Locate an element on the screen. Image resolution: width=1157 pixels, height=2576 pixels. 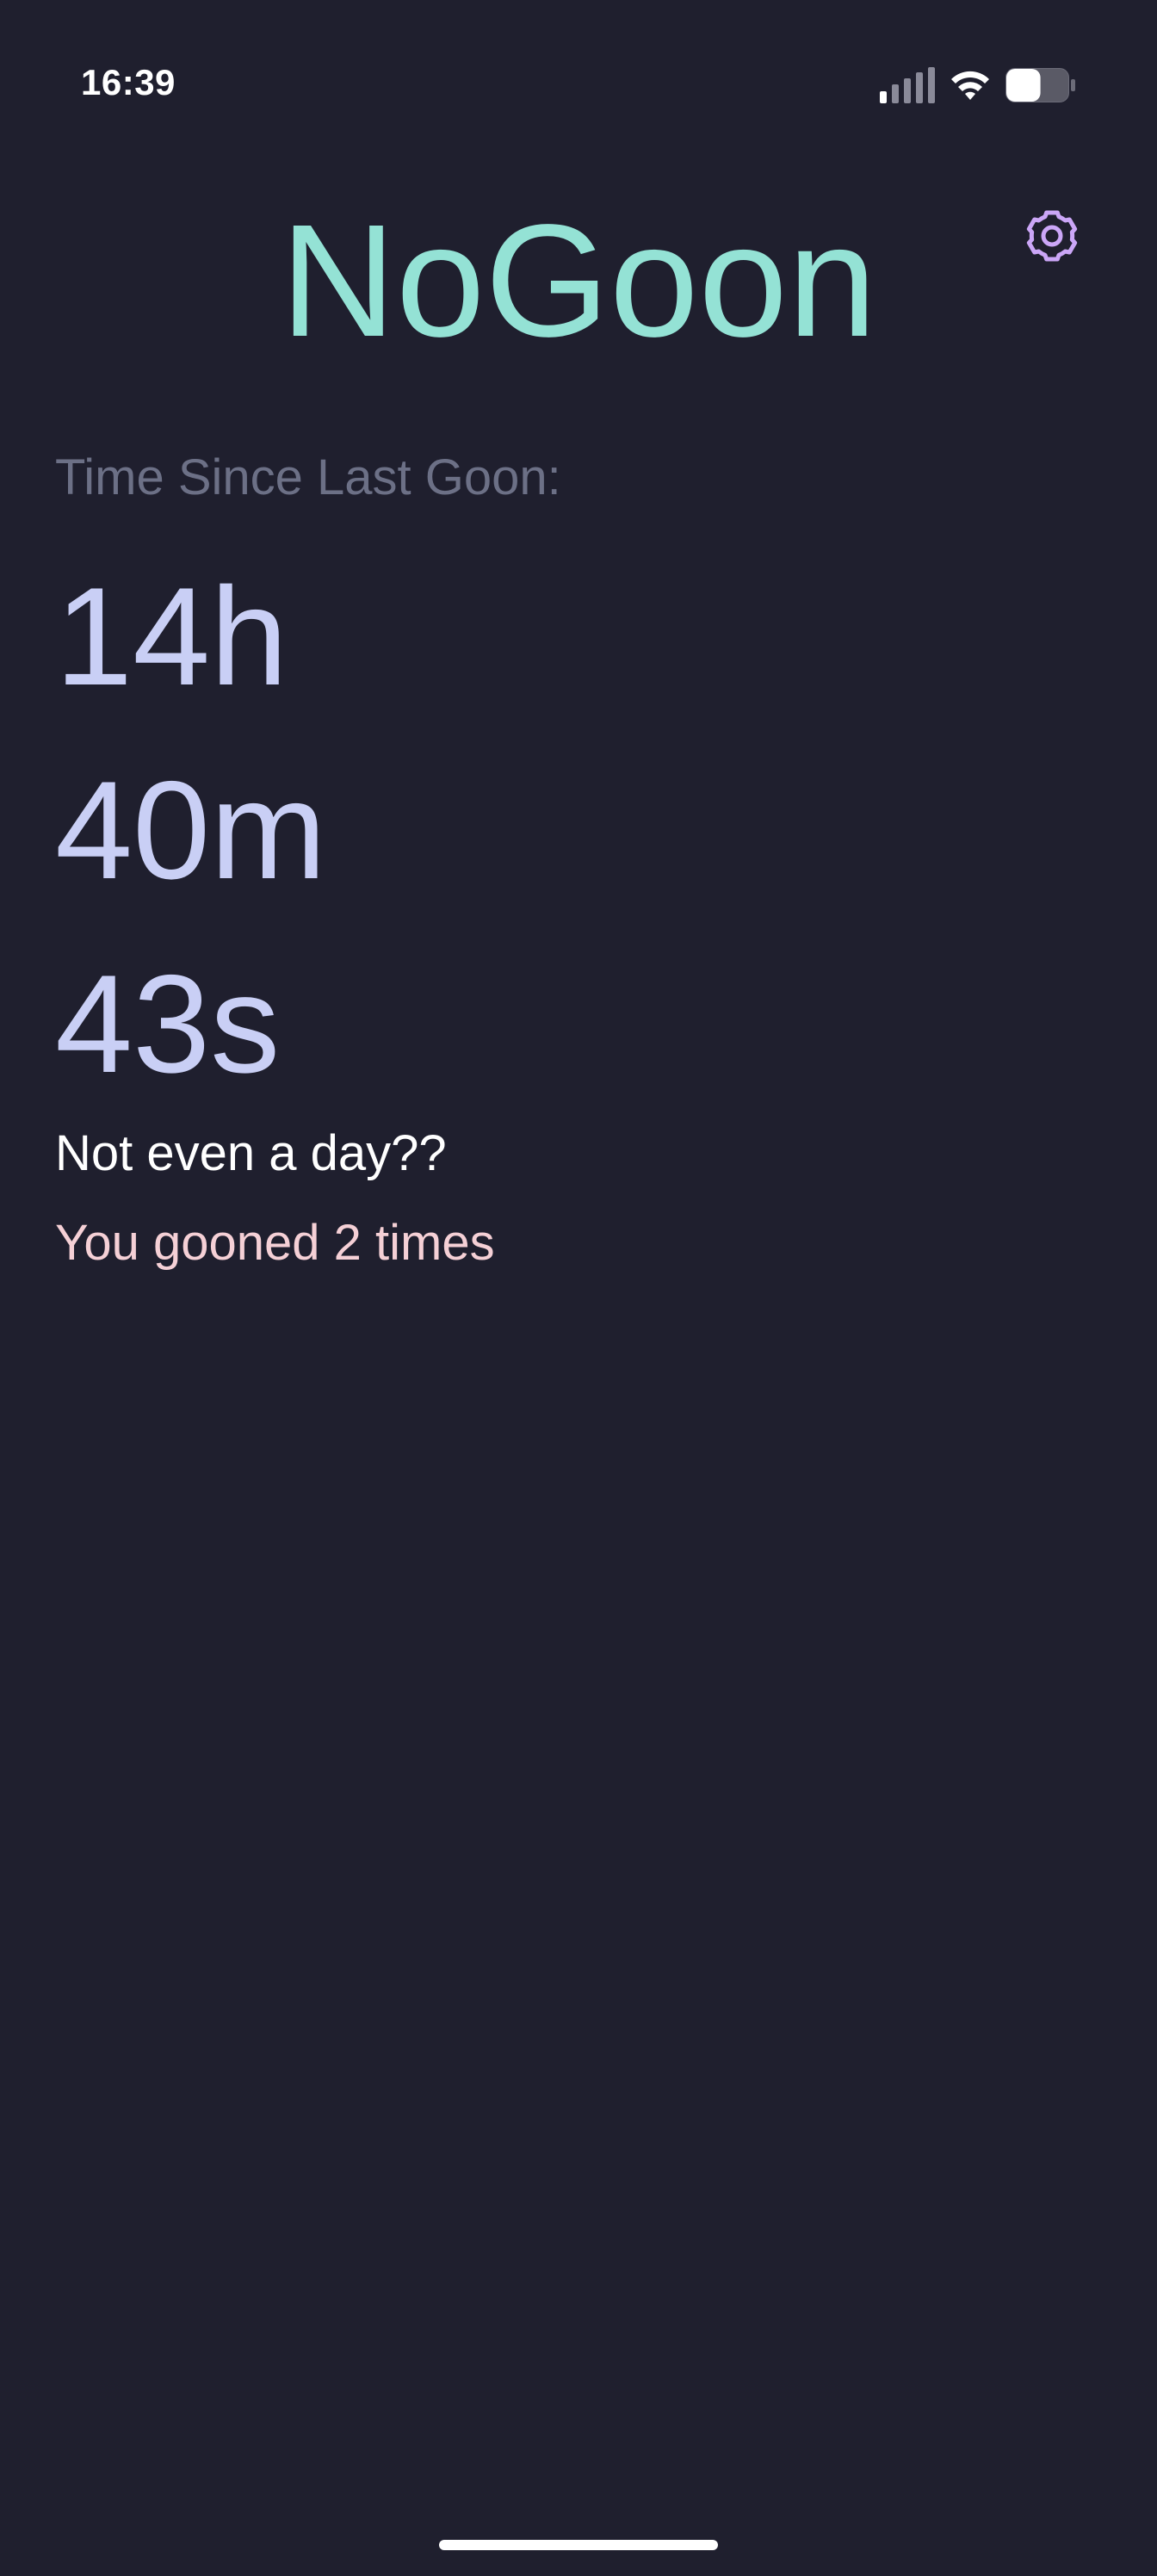
status-message: Not even a day?? is located at coordinates (251, 1153).